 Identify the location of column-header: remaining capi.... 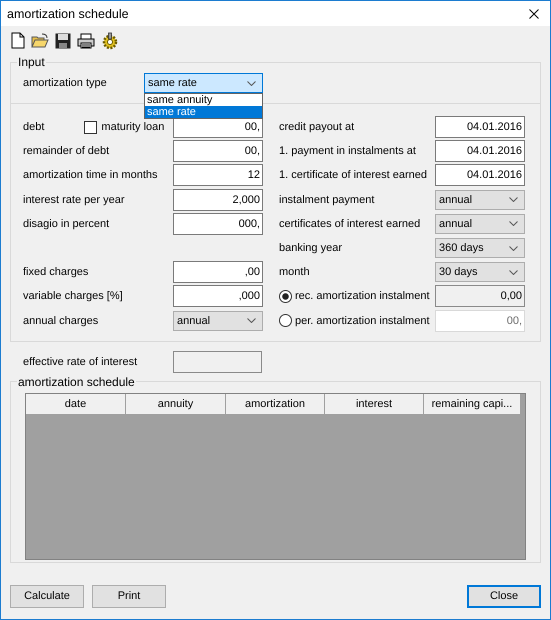
(472, 404).